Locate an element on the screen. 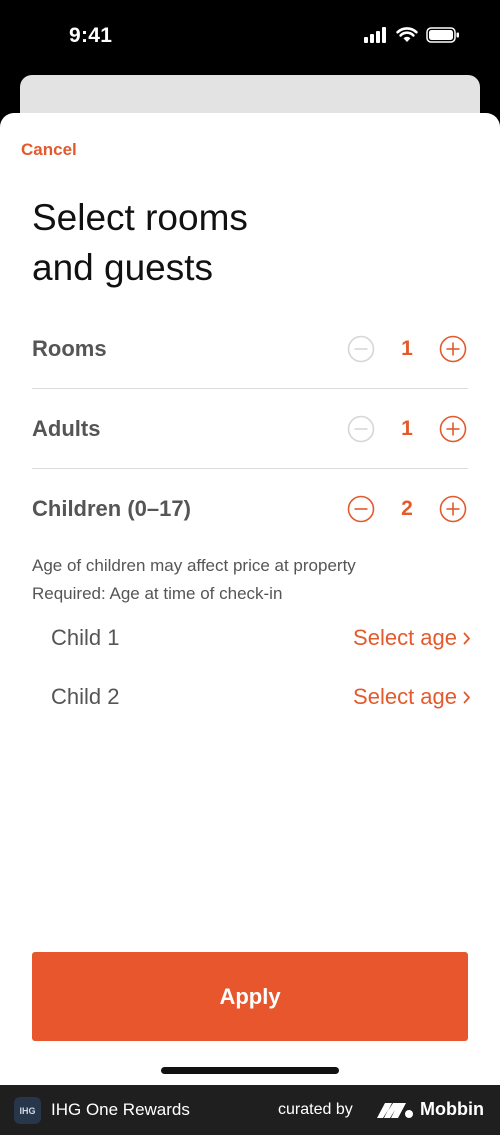 The image size is (500, 1135). footer-bar: IHG IHG One Rewards curated by Mobbin is located at coordinates (250, 1110).